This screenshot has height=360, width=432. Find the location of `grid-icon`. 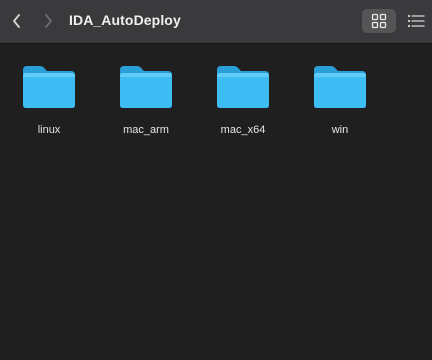

grid-icon is located at coordinates (379, 21).